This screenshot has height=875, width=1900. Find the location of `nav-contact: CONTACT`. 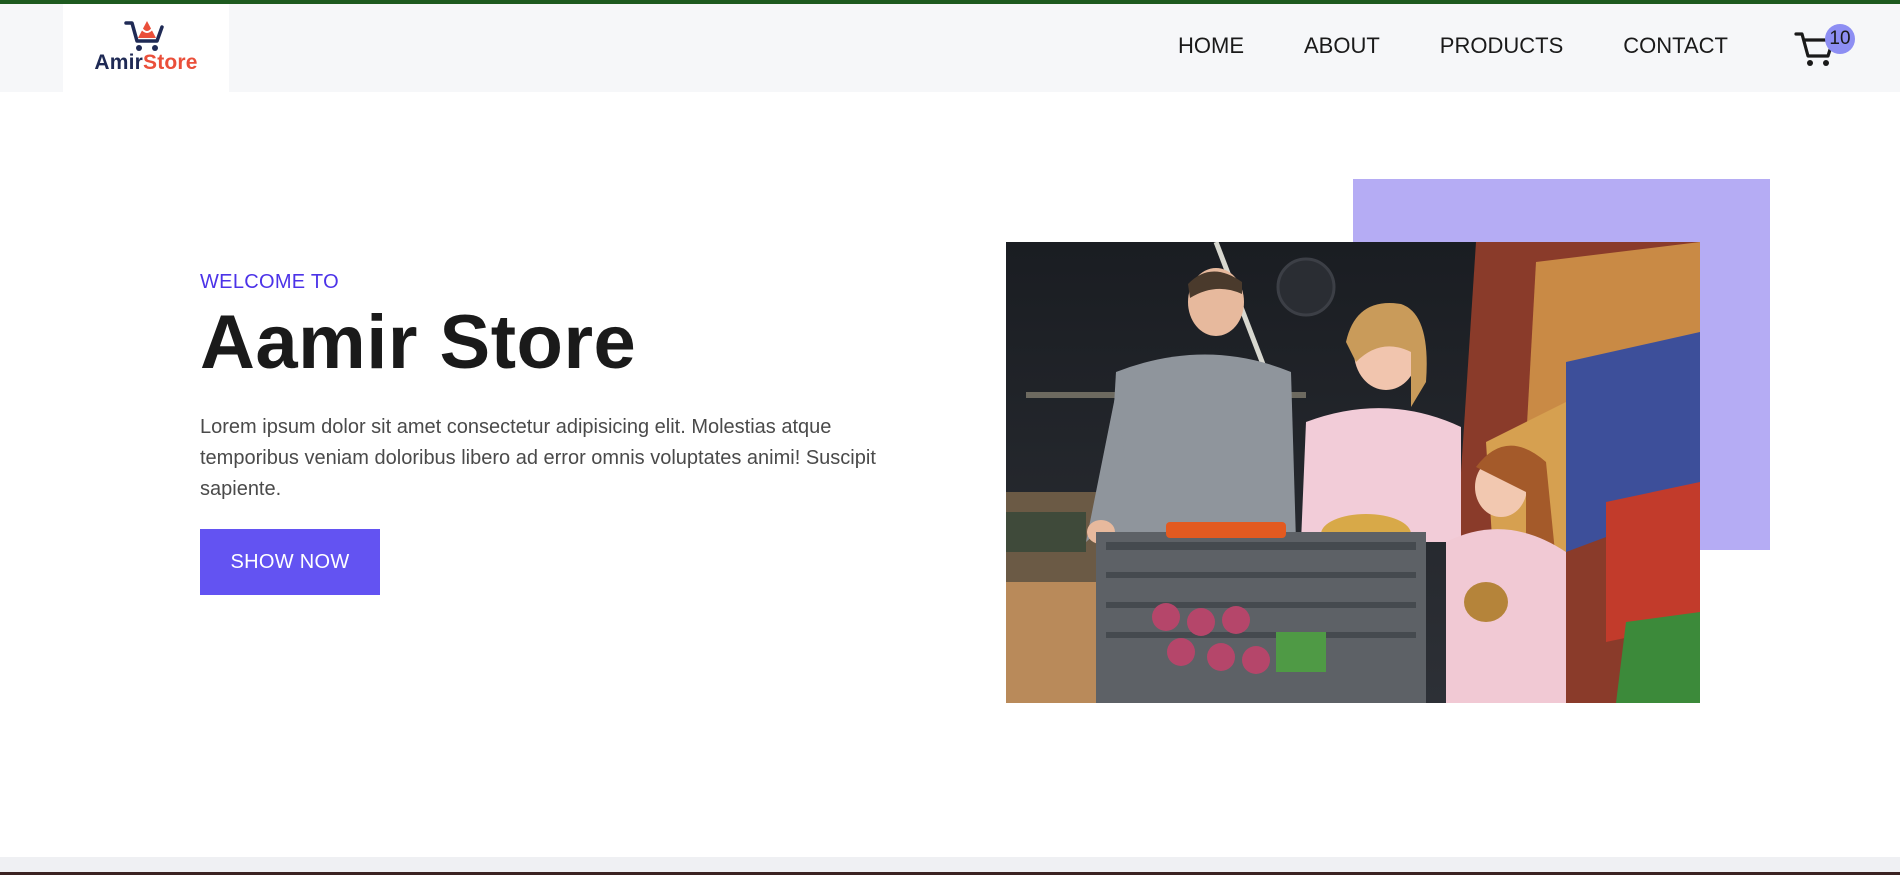

nav-contact: CONTACT is located at coordinates (1675, 46).